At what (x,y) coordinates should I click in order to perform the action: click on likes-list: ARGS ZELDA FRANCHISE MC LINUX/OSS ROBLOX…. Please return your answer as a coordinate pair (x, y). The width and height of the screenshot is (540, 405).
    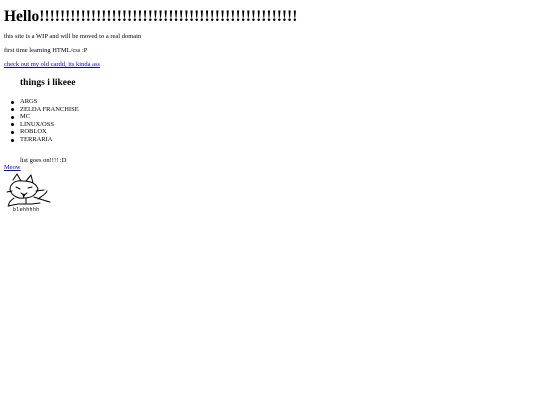
    Looking at the image, I should click on (45, 121).